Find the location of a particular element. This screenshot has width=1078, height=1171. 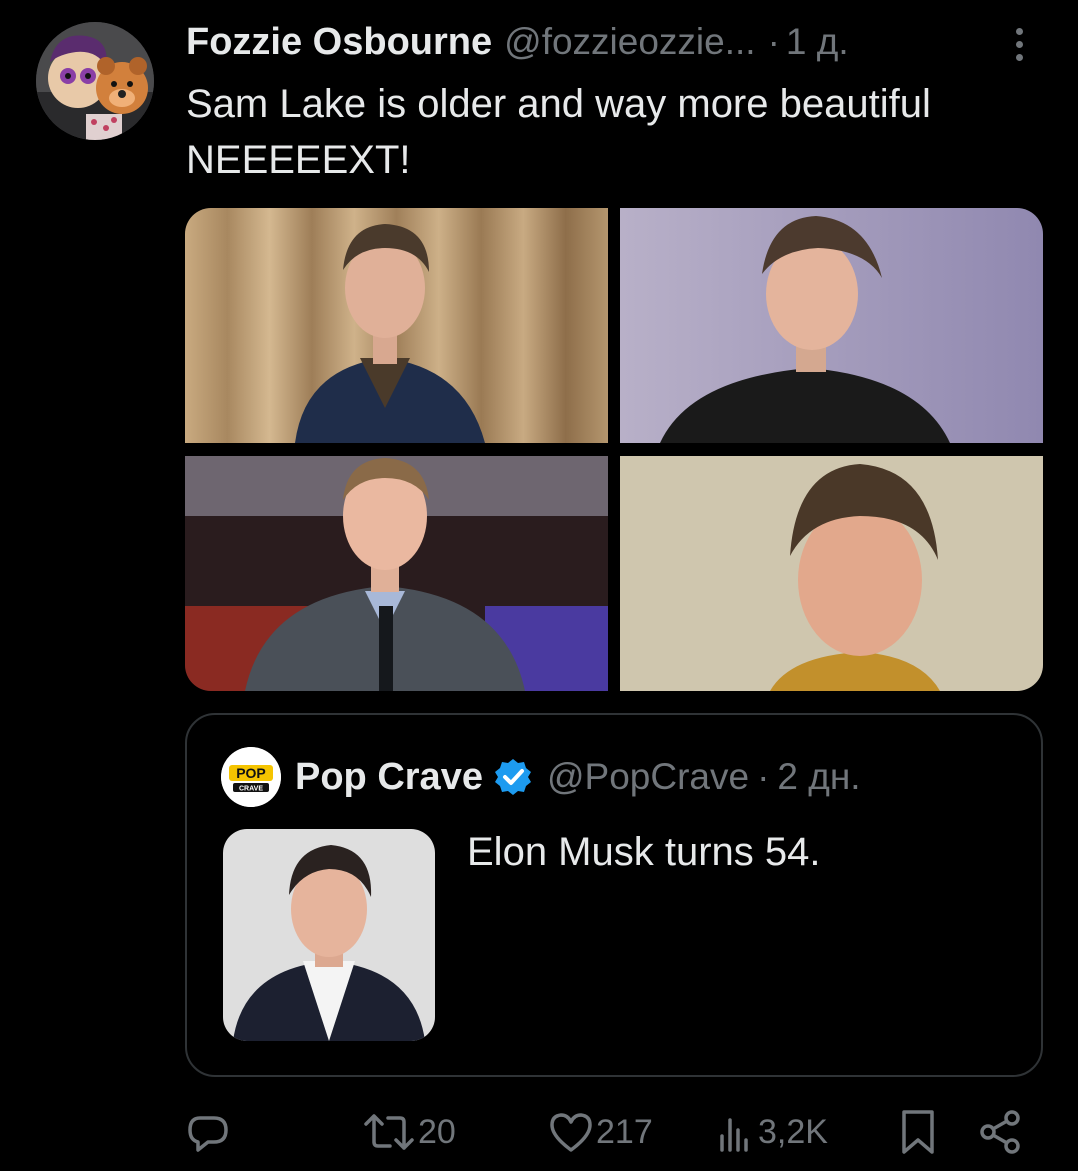

action-bar: 20 217 3,2K is located at coordinates (606, 1132).